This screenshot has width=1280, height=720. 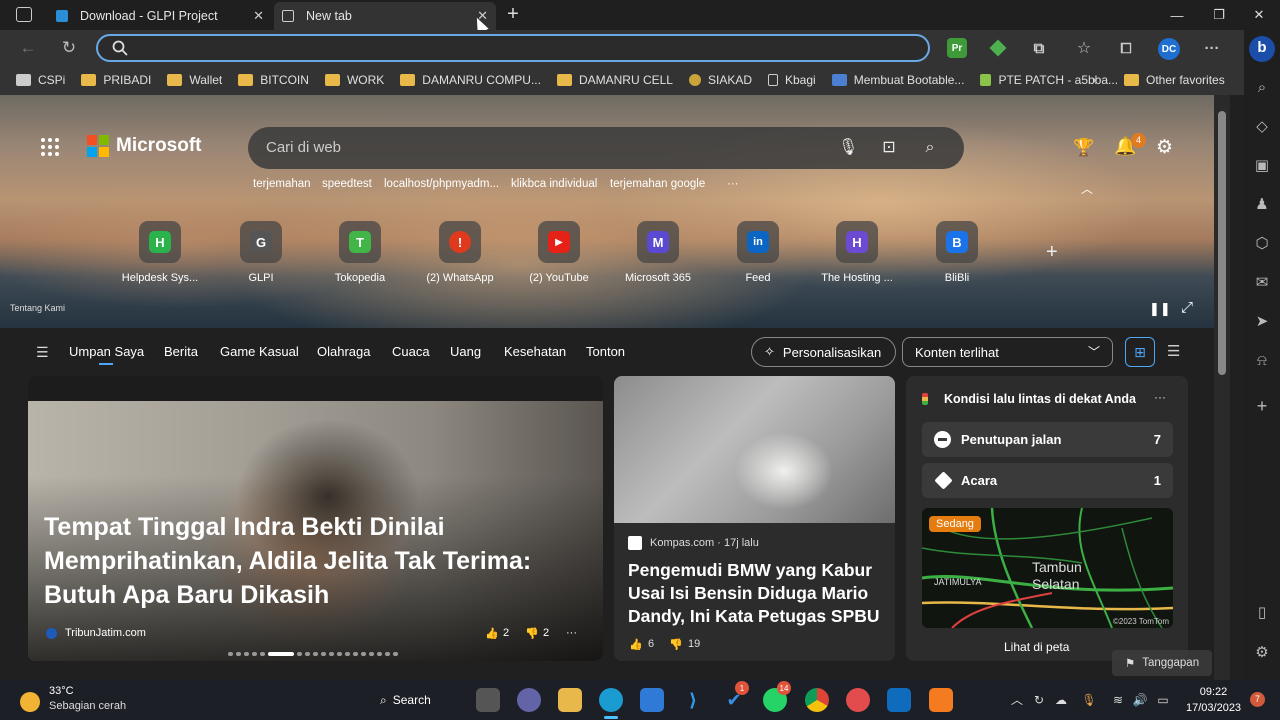 I want to click on xampp-icon, so click(x=941, y=700).